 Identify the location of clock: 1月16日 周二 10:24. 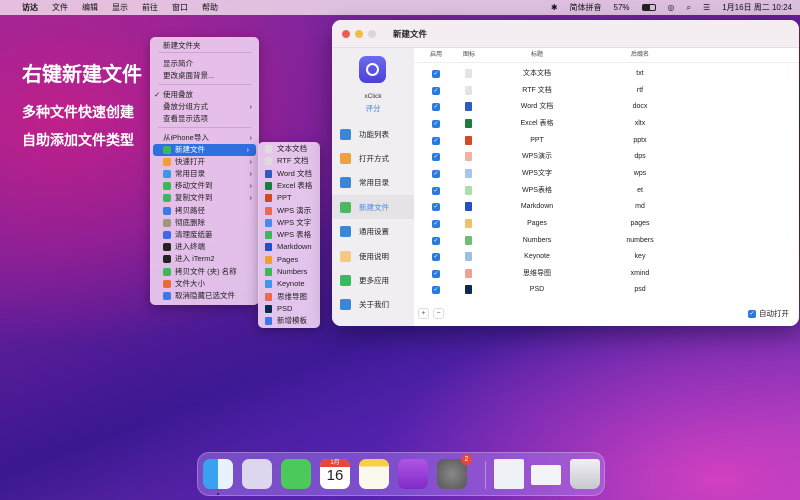
(757, 7).